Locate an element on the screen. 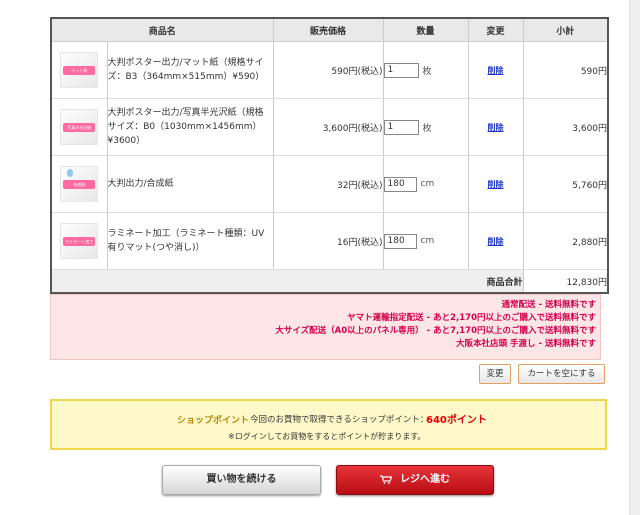 Image resolution: width=640 pixels, height=515 pixels. total-row: 商品合計 12,830円 is located at coordinates (329, 281).